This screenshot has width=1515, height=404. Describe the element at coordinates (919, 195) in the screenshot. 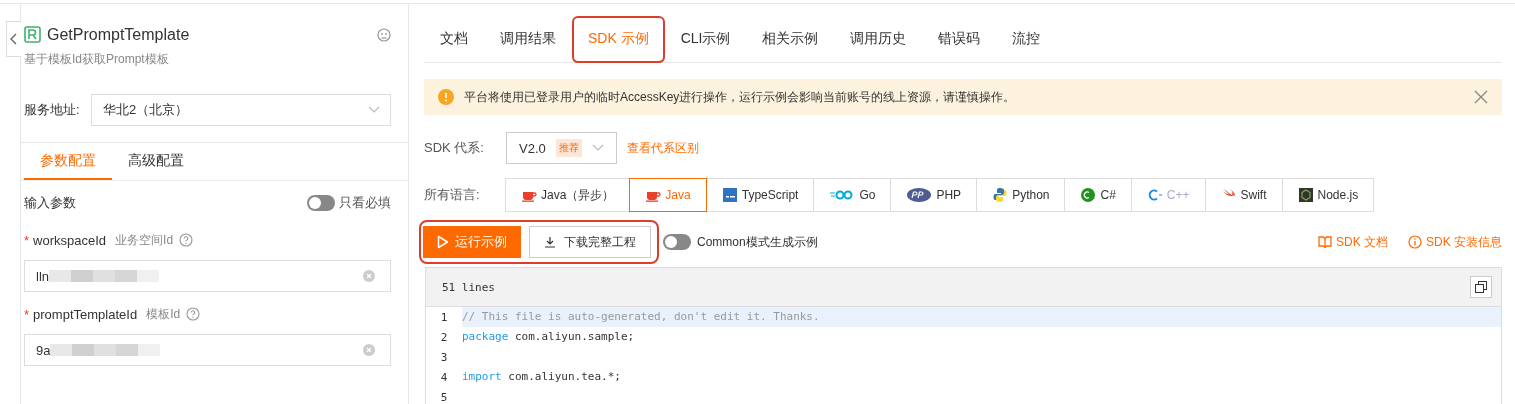

I see `php-icon` at that location.